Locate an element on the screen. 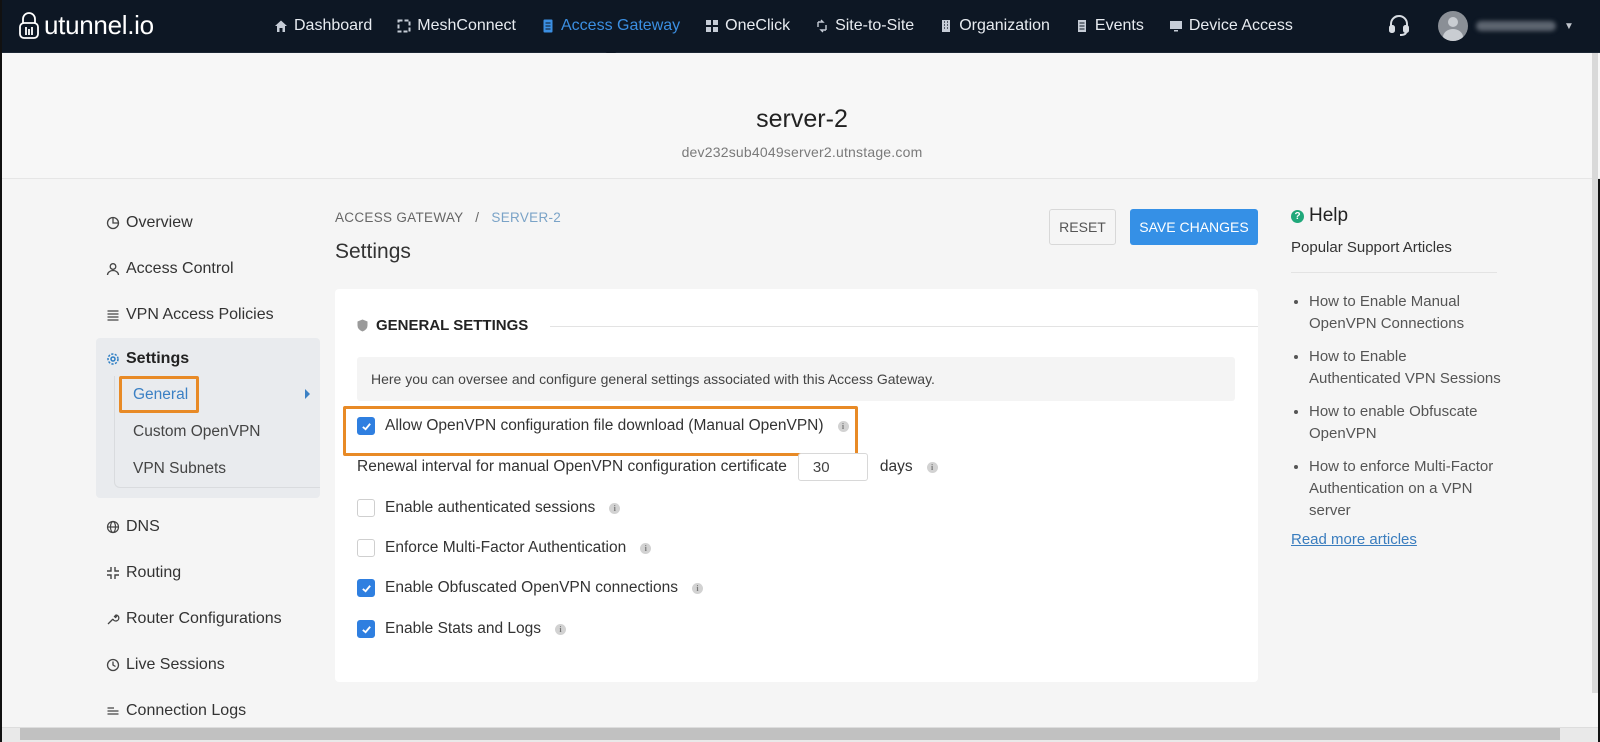 The height and width of the screenshot is (742, 1600). help-subtitle: Popular Support Articles is located at coordinates (1371, 247).